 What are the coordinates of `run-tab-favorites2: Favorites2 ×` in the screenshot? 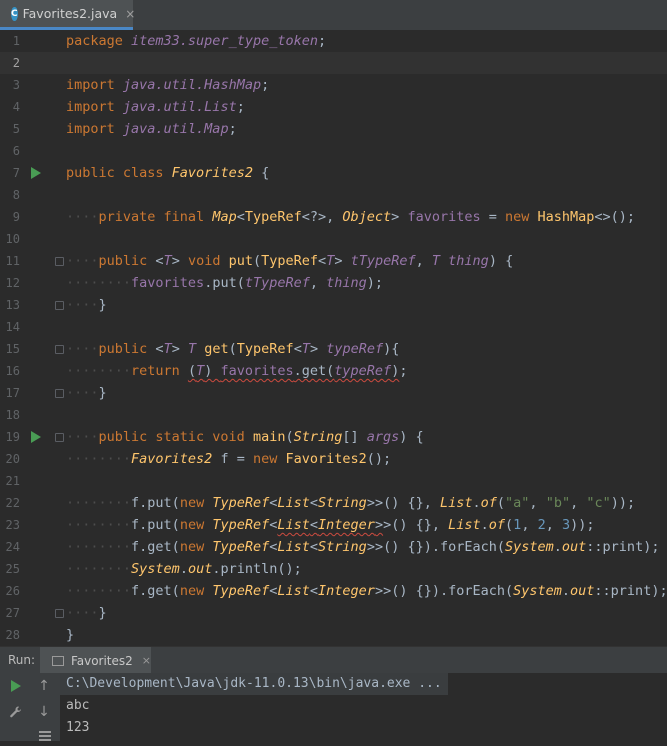 It's located at (95, 660).